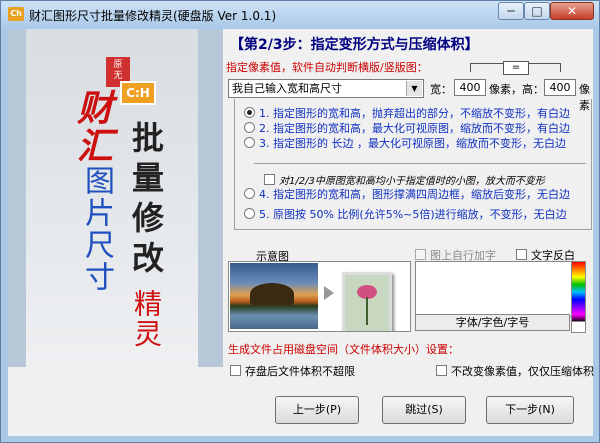  I want to click on banner-text-caihui: 财汇, so click(92, 127).